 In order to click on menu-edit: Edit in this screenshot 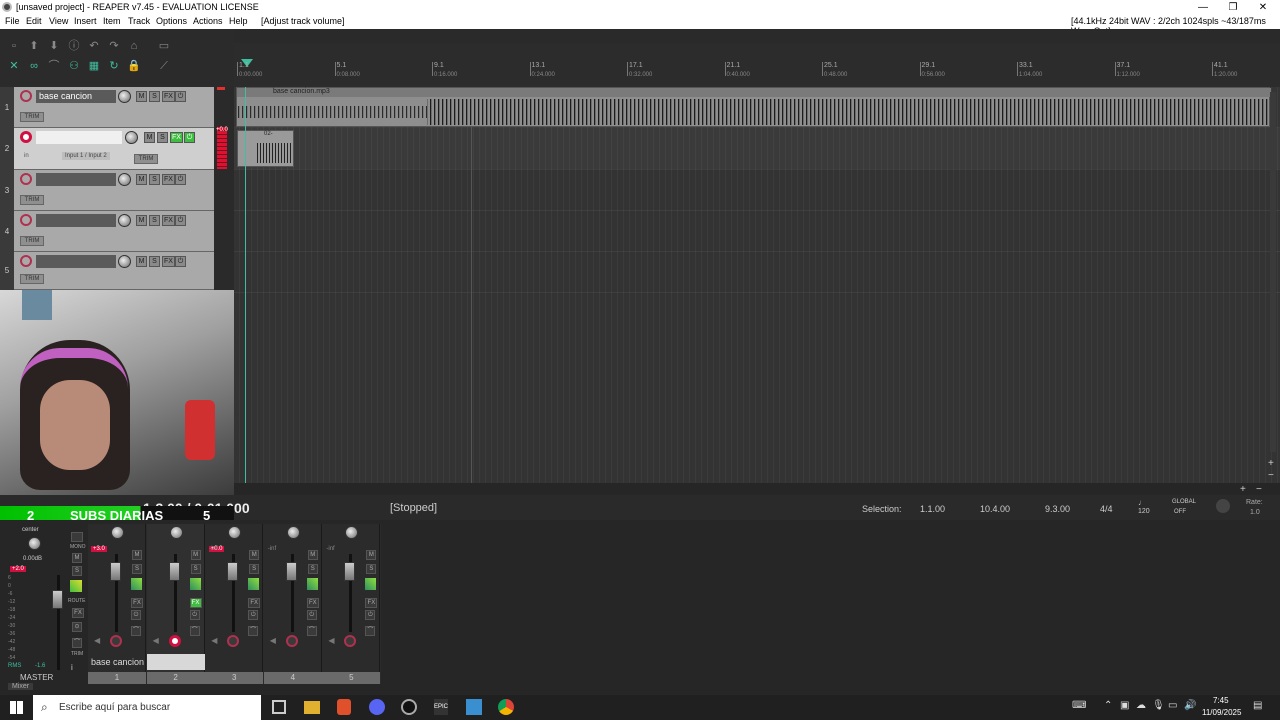, I will do `click(34, 21)`.